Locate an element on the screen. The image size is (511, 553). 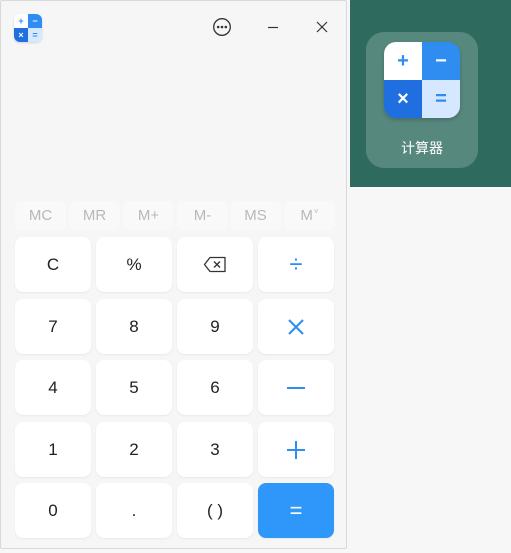
digit-7-button: 7 is located at coordinates (53, 326).